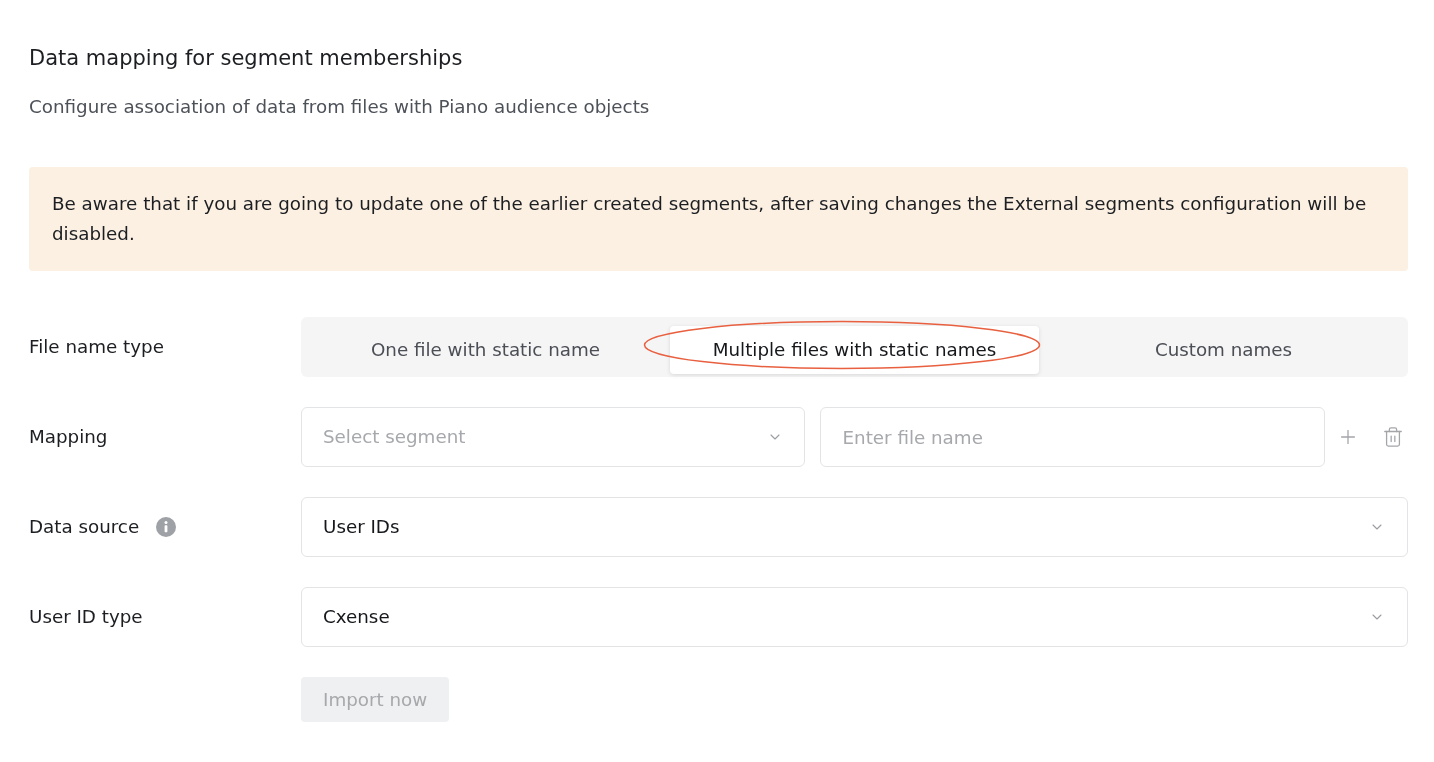 This screenshot has width=1434, height=762. I want to click on field-label: User ID type, so click(86, 617).